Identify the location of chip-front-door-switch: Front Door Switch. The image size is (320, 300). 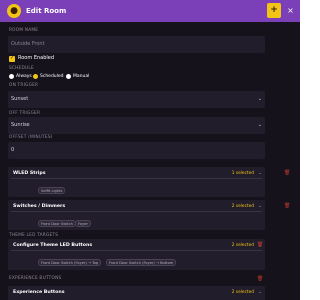
(57, 223).